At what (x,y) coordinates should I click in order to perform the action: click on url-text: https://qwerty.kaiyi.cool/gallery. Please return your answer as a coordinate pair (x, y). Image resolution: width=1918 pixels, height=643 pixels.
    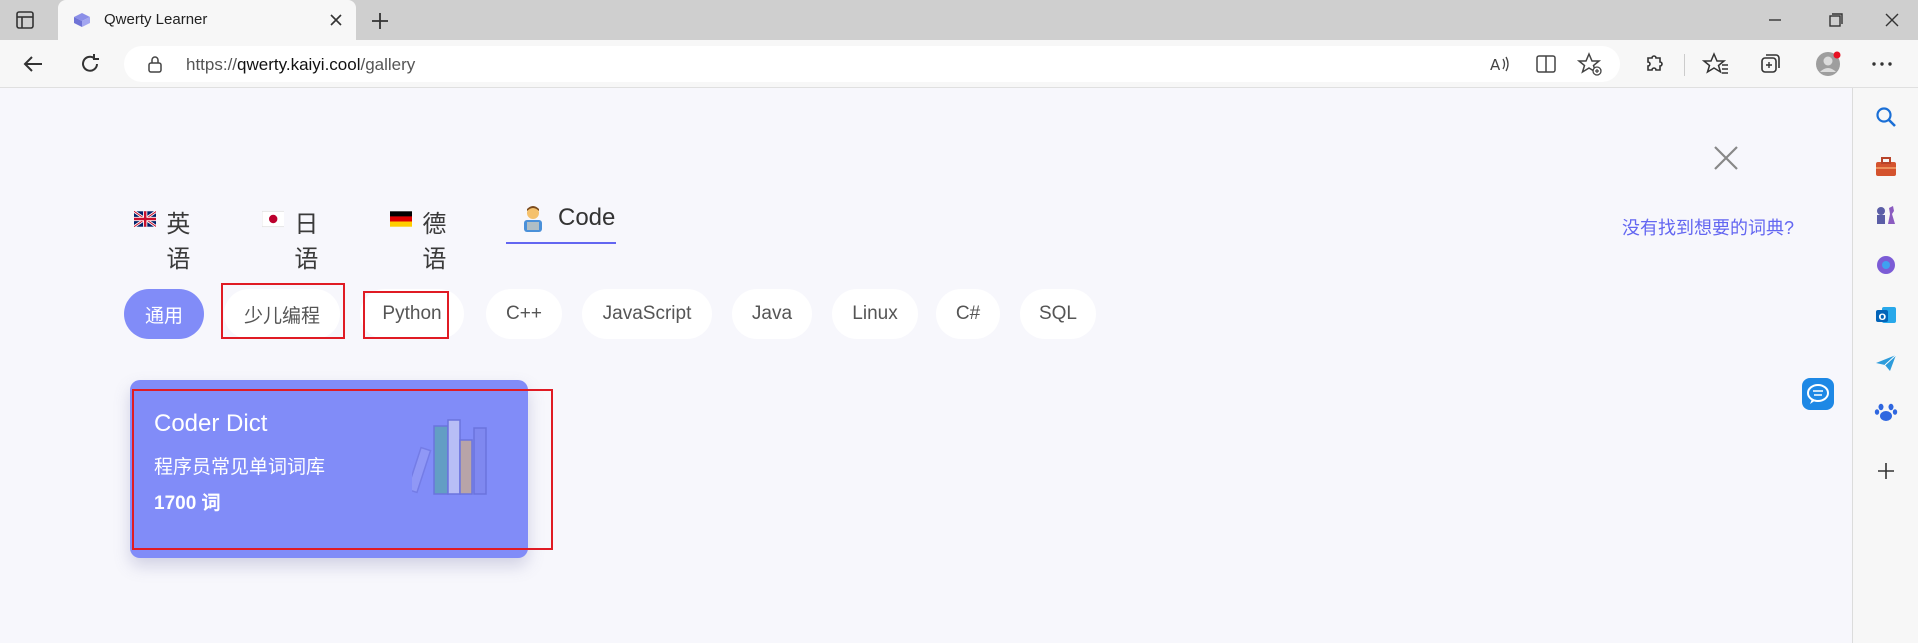
    Looking at the image, I should click on (300, 65).